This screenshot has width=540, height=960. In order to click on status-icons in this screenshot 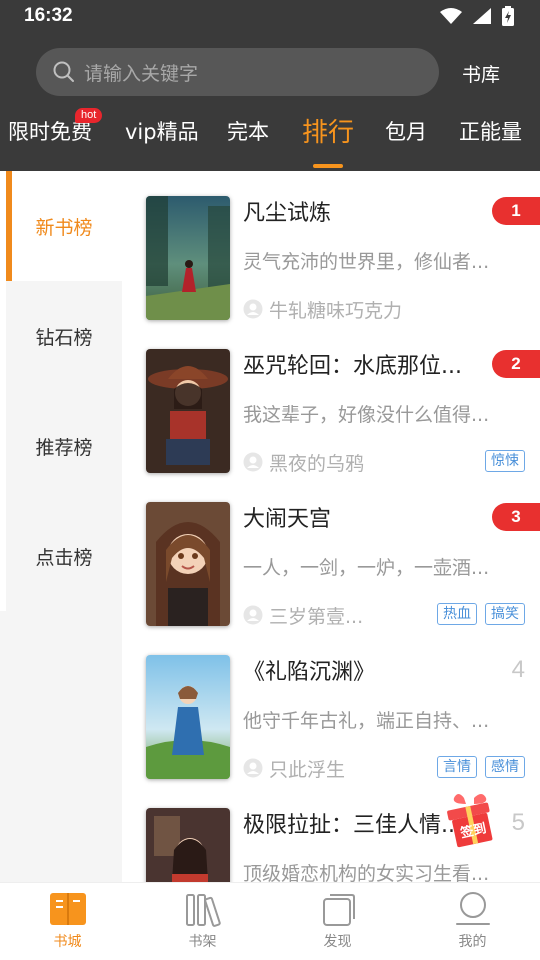, I will do `click(477, 16)`.